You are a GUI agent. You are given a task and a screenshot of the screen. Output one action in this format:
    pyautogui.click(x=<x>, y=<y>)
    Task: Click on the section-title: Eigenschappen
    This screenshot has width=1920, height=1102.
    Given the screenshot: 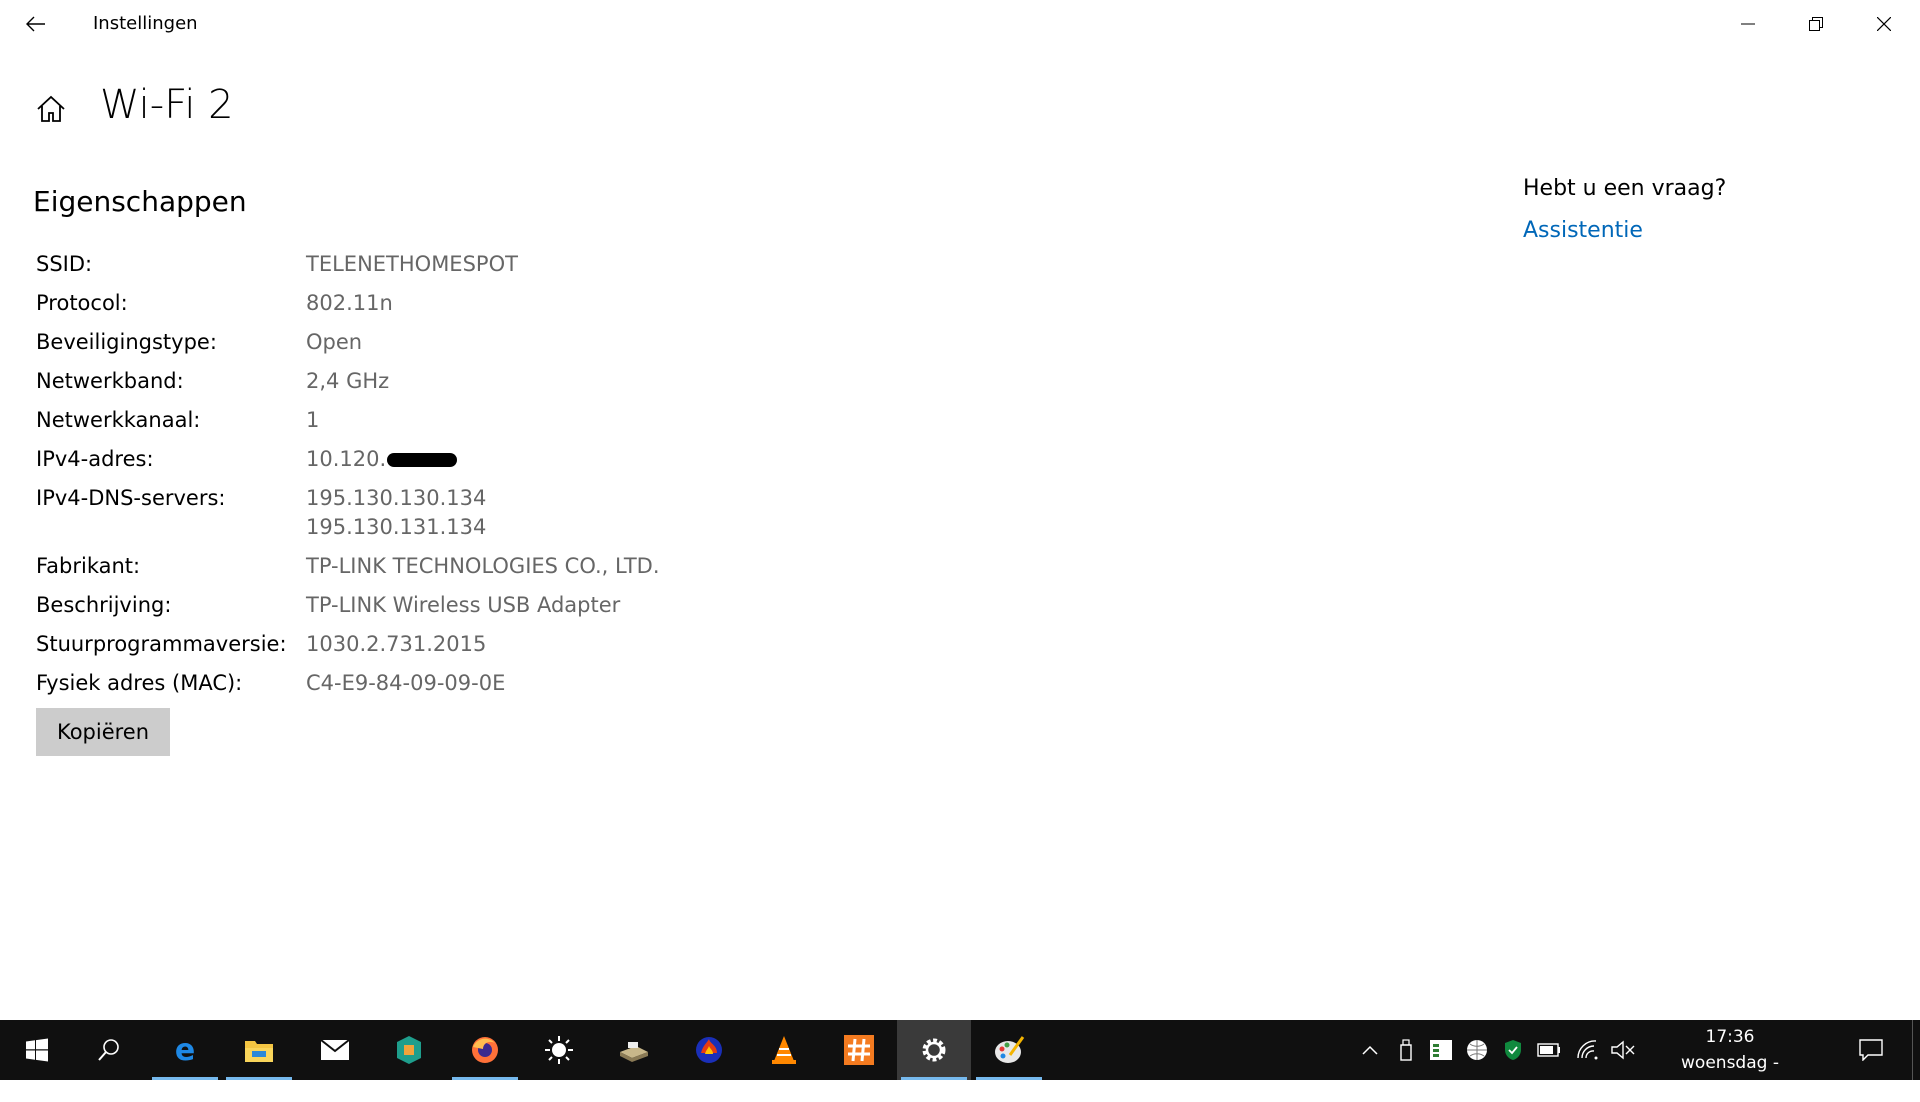 What is the action you would take?
    pyautogui.click(x=140, y=201)
    